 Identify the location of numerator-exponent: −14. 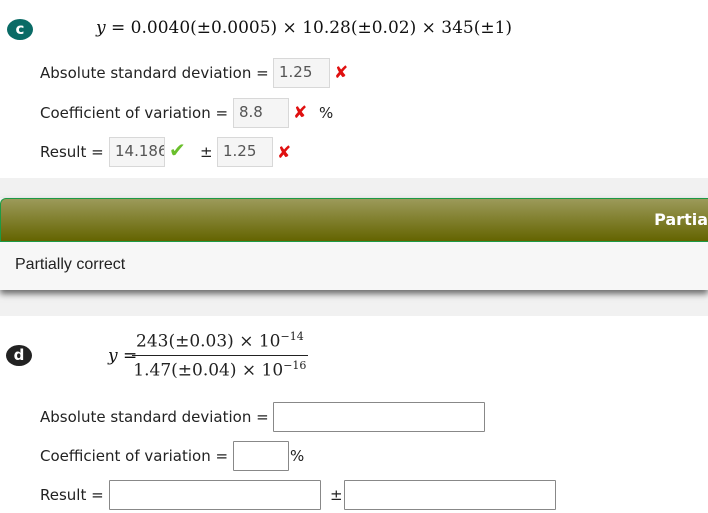
(292, 336).